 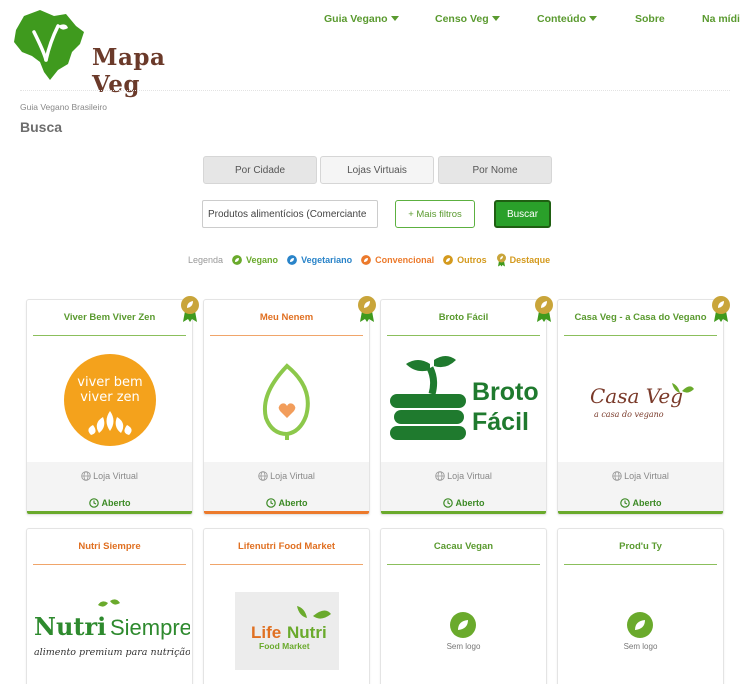 I want to click on tab-lojas-virtuais: Lojas Virtuais, so click(x=377, y=170).